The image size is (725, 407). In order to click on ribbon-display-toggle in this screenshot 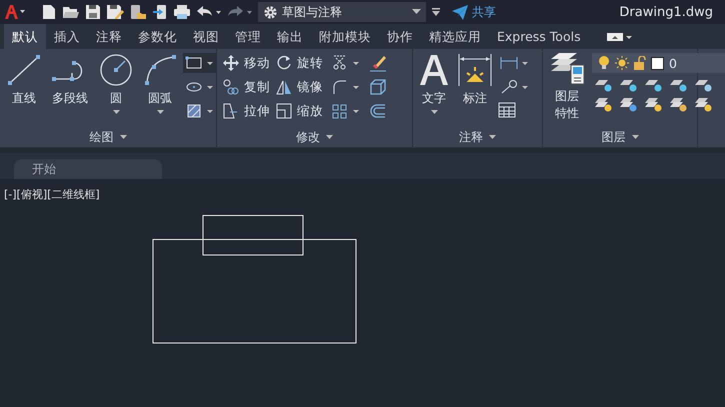, I will do `click(619, 37)`.